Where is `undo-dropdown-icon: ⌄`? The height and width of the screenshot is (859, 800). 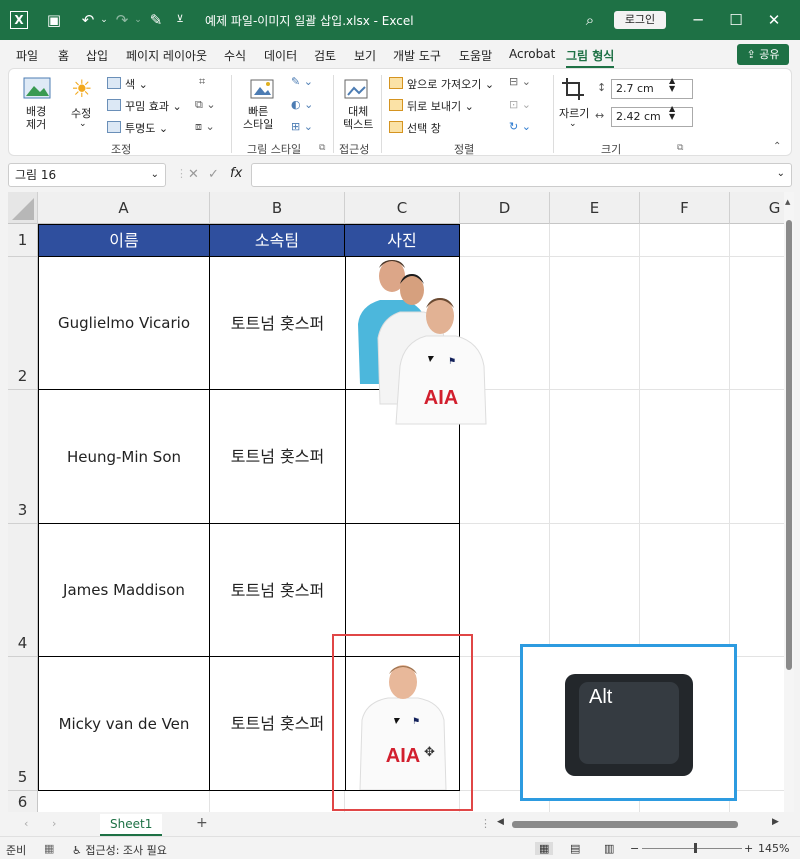 undo-dropdown-icon: ⌄ is located at coordinates (104, 20).